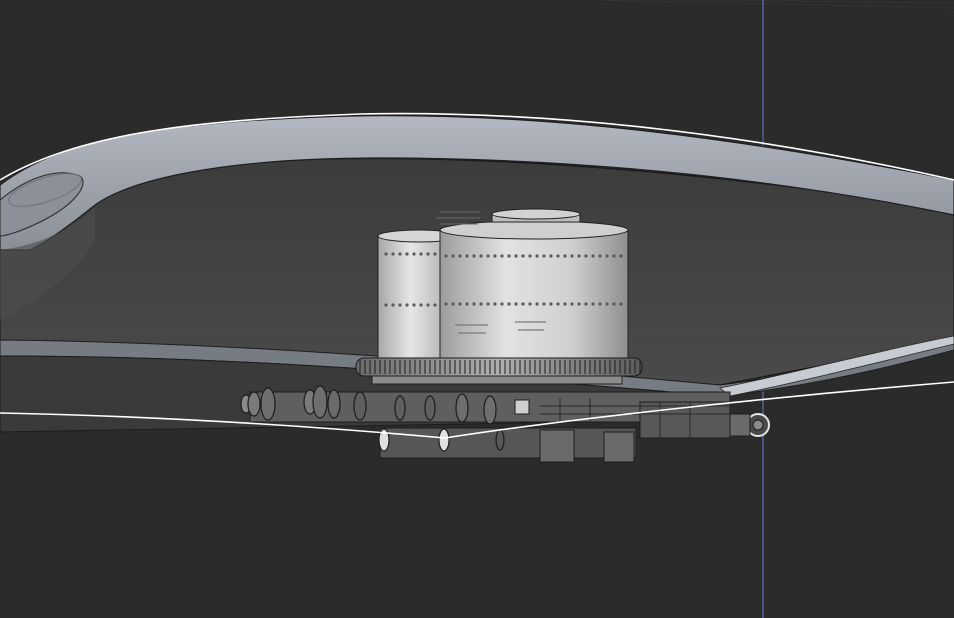  What do you see at coordinates (522, 407) in the screenshot?
I see `shaft-coupling` at bounding box center [522, 407].